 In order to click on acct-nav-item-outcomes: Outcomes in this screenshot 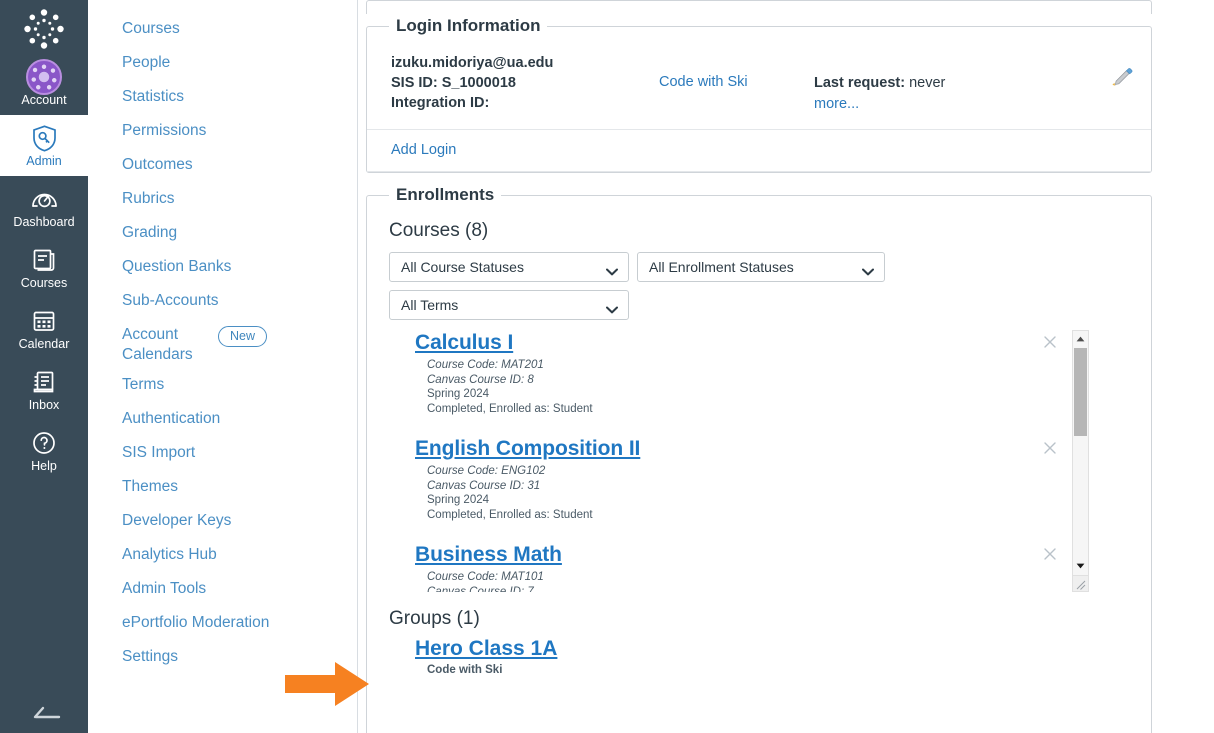, I will do `click(222, 165)`.